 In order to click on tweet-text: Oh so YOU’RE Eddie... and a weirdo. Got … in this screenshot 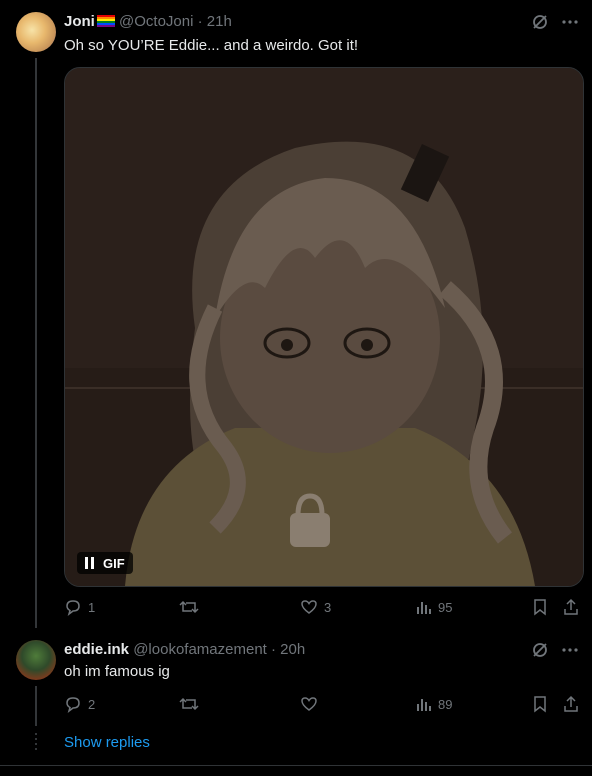, I will do `click(211, 45)`.